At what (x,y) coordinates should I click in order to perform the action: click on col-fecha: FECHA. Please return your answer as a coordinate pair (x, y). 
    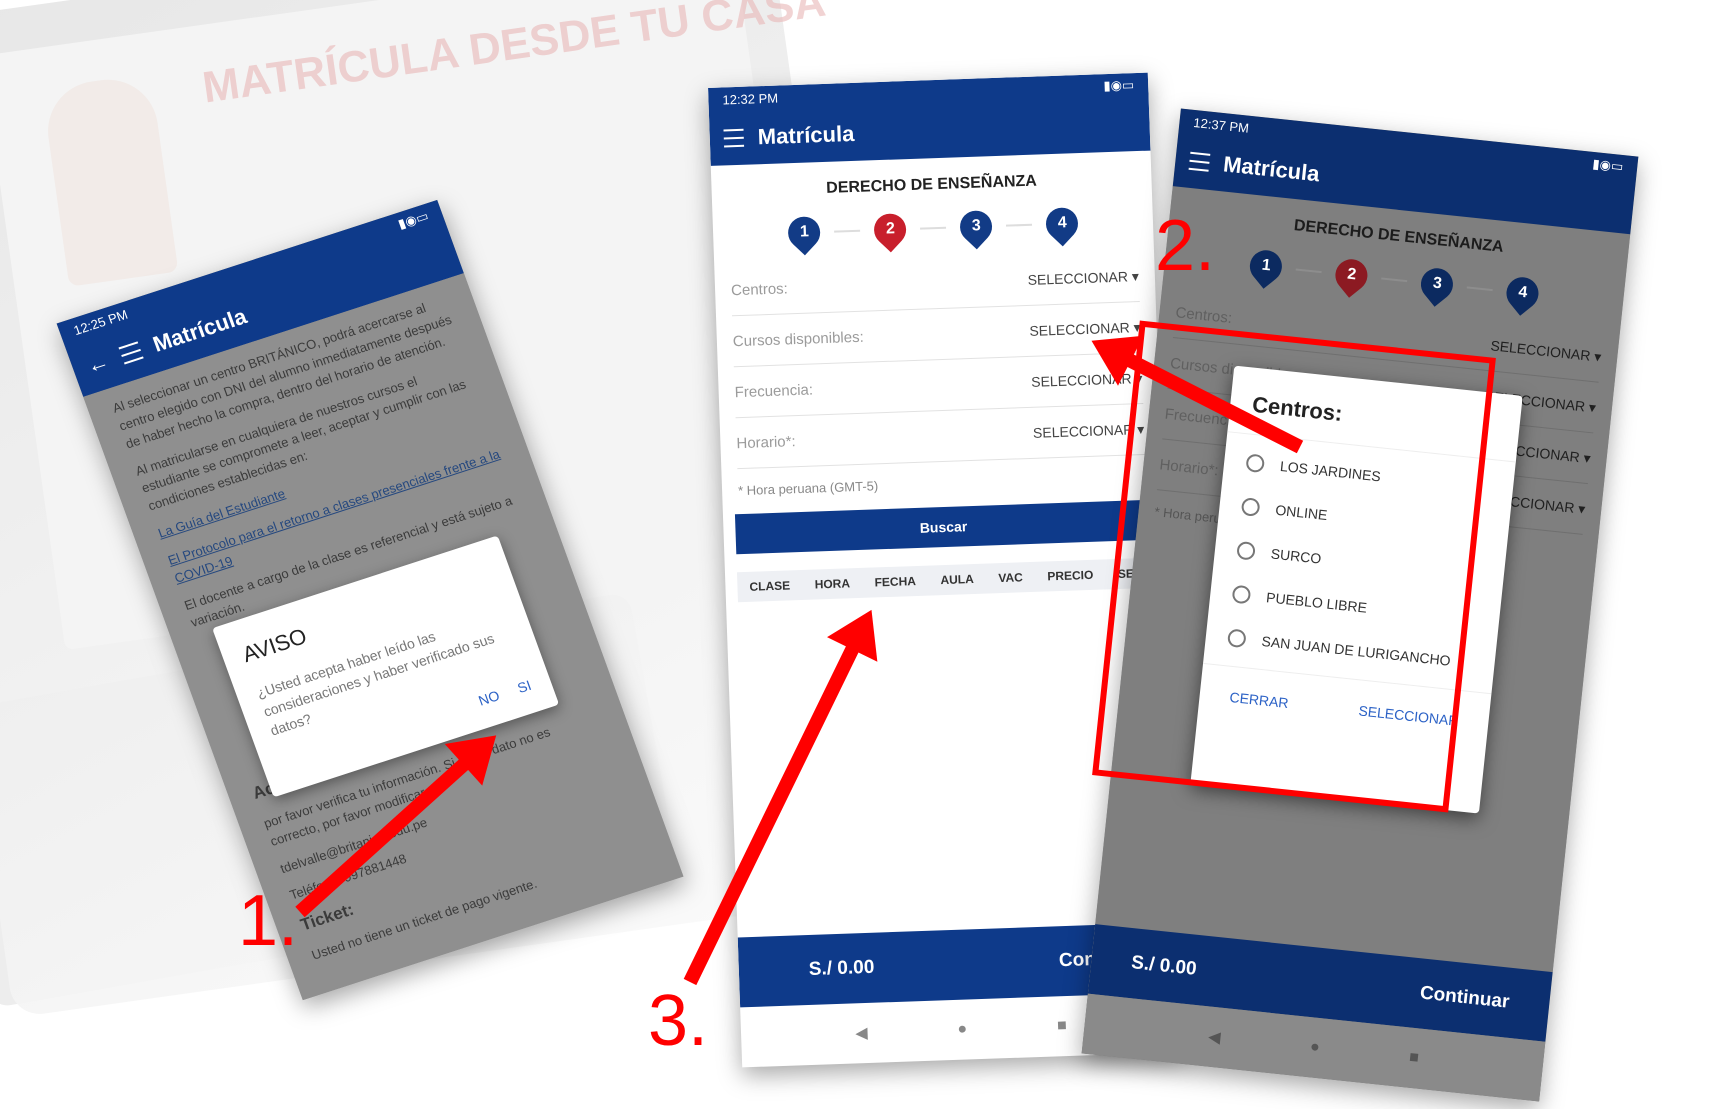
    Looking at the image, I should click on (895, 582).